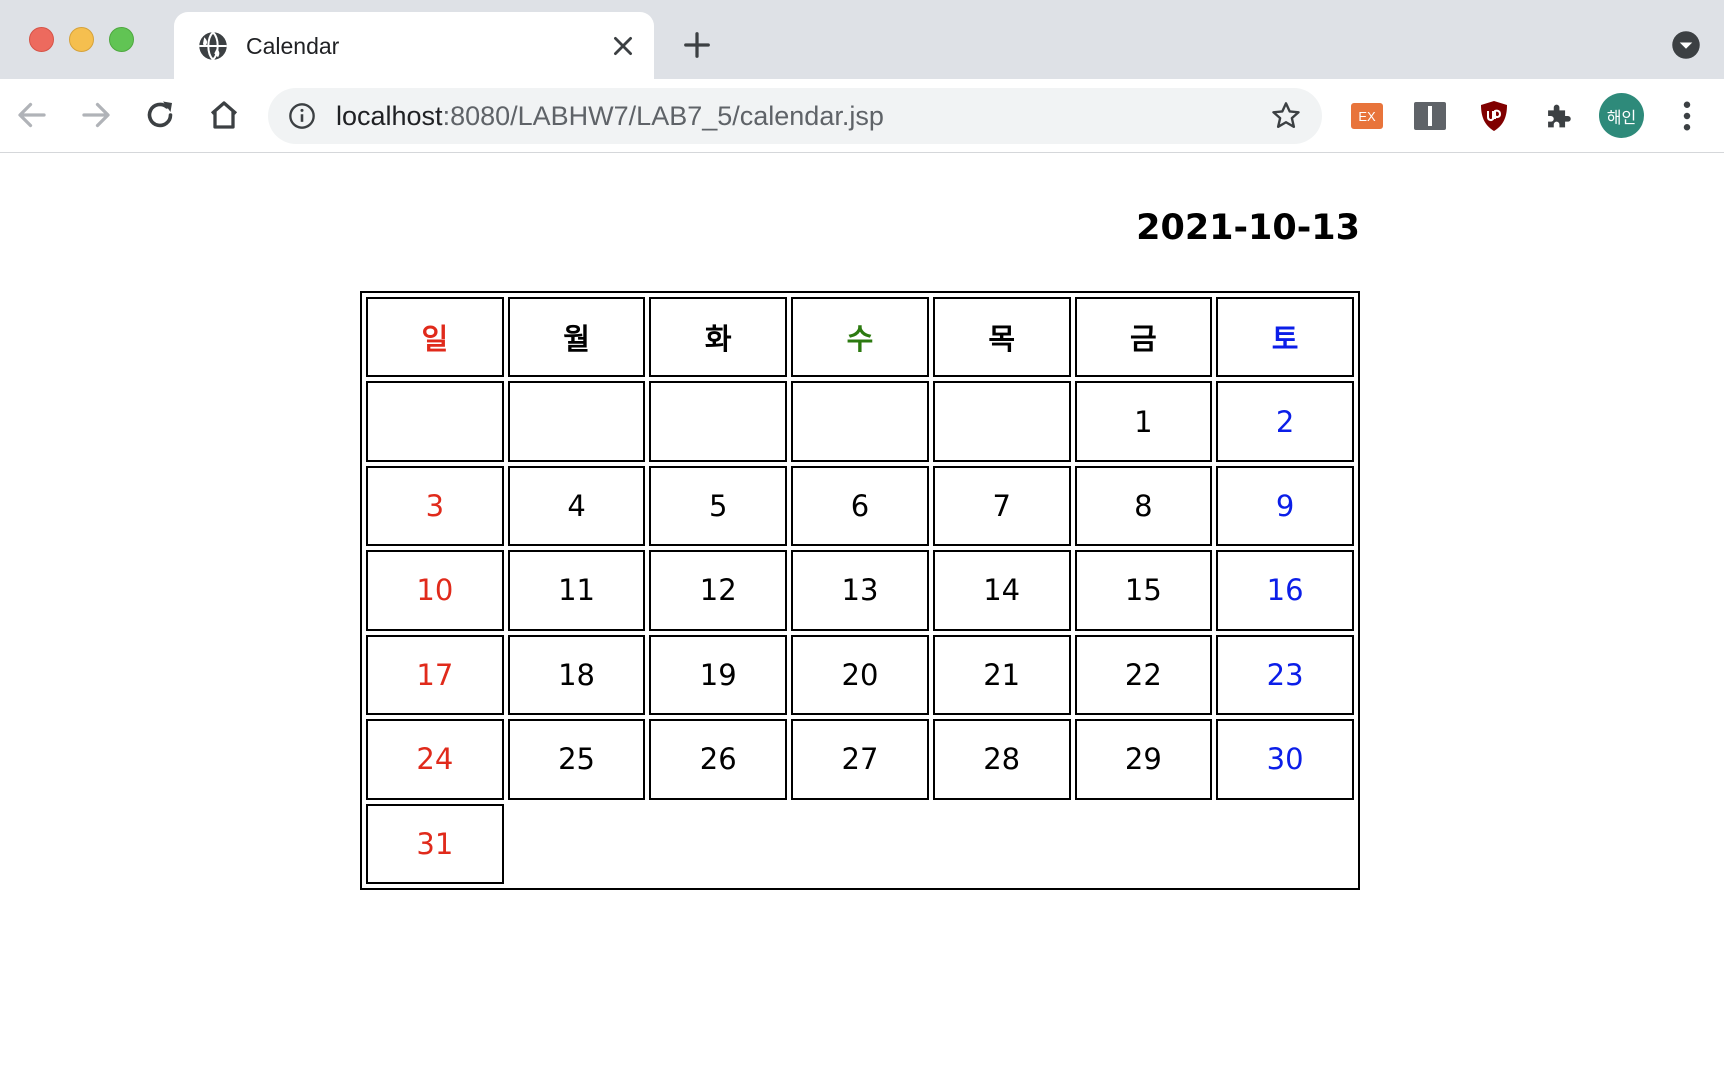 The height and width of the screenshot is (1086, 1724). Describe the element at coordinates (414, 45) in the screenshot. I see `tab-calendar: Calendar` at that location.